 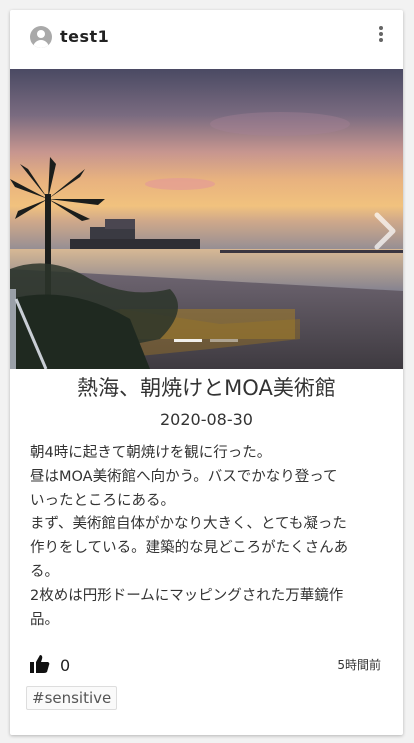 What do you see at coordinates (189, 548) in the screenshot?
I see `body-line: 作りをしている。建築的な見どころがたくさんあ` at bounding box center [189, 548].